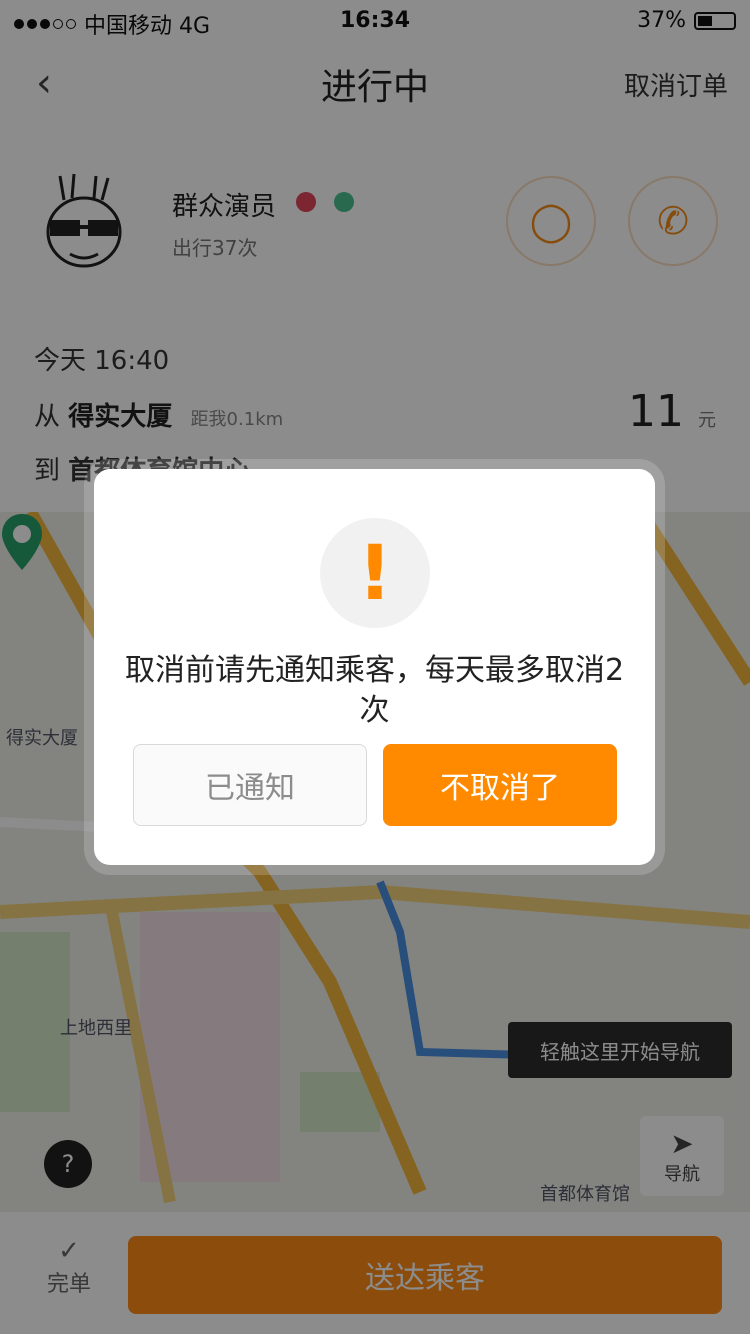 The image size is (750, 1334). Describe the element at coordinates (500, 785) in the screenshot. I see `keep-order-button: 不取消了` at that location.